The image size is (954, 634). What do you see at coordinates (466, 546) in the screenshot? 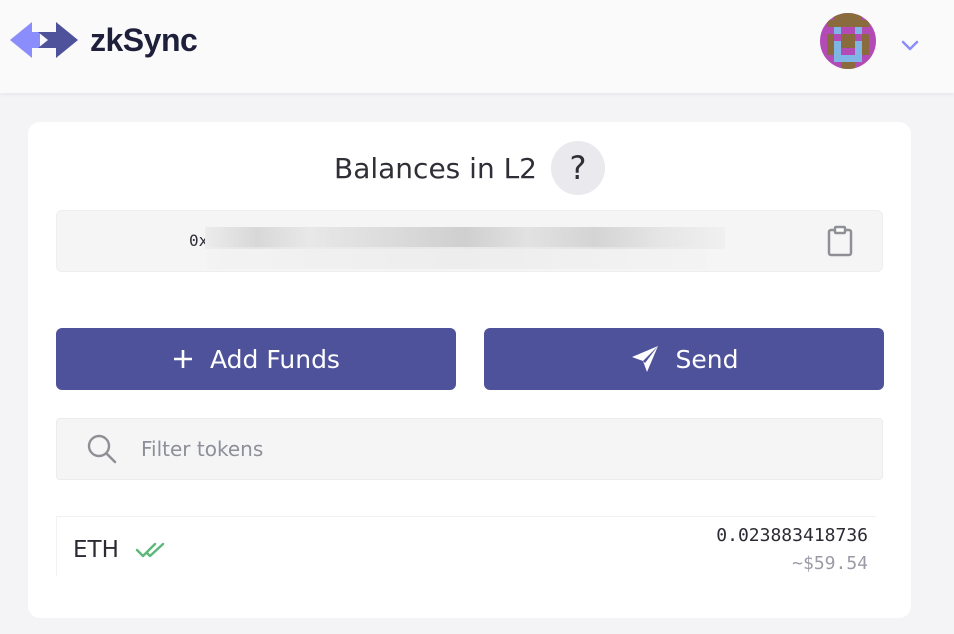
I see `token-row: ETH 0.023883418736 ~$59.54` at bounding box center [466, 546].